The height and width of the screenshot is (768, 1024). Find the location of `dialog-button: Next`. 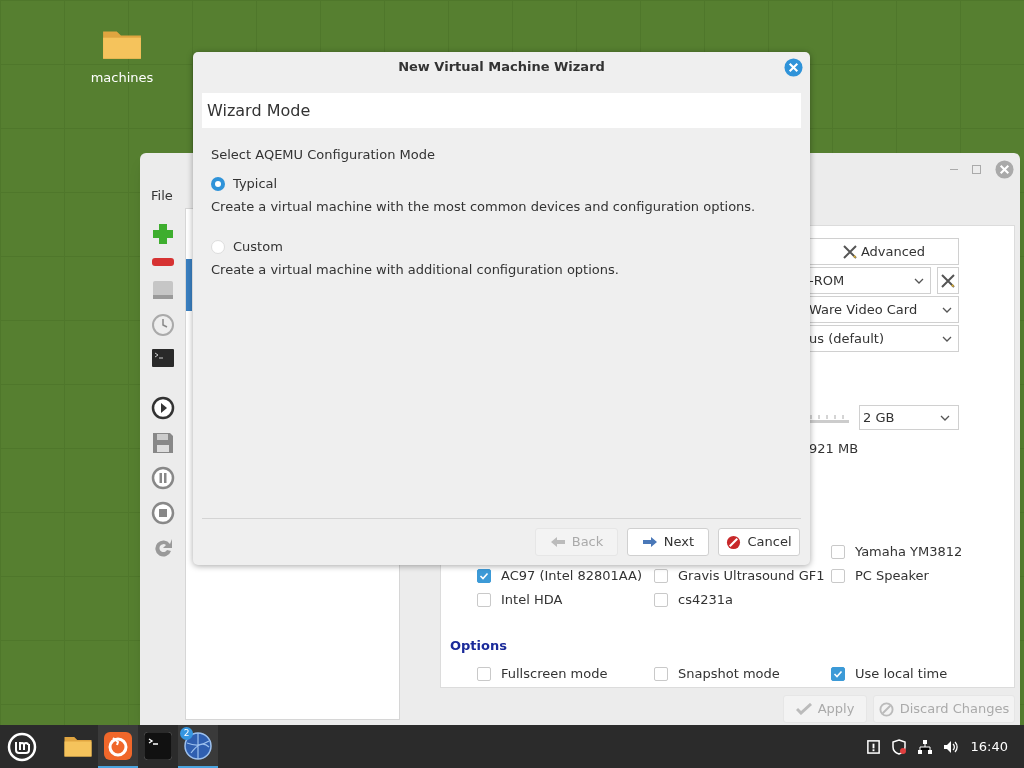

dialog-button: Next is located at coordinates (668, 542).